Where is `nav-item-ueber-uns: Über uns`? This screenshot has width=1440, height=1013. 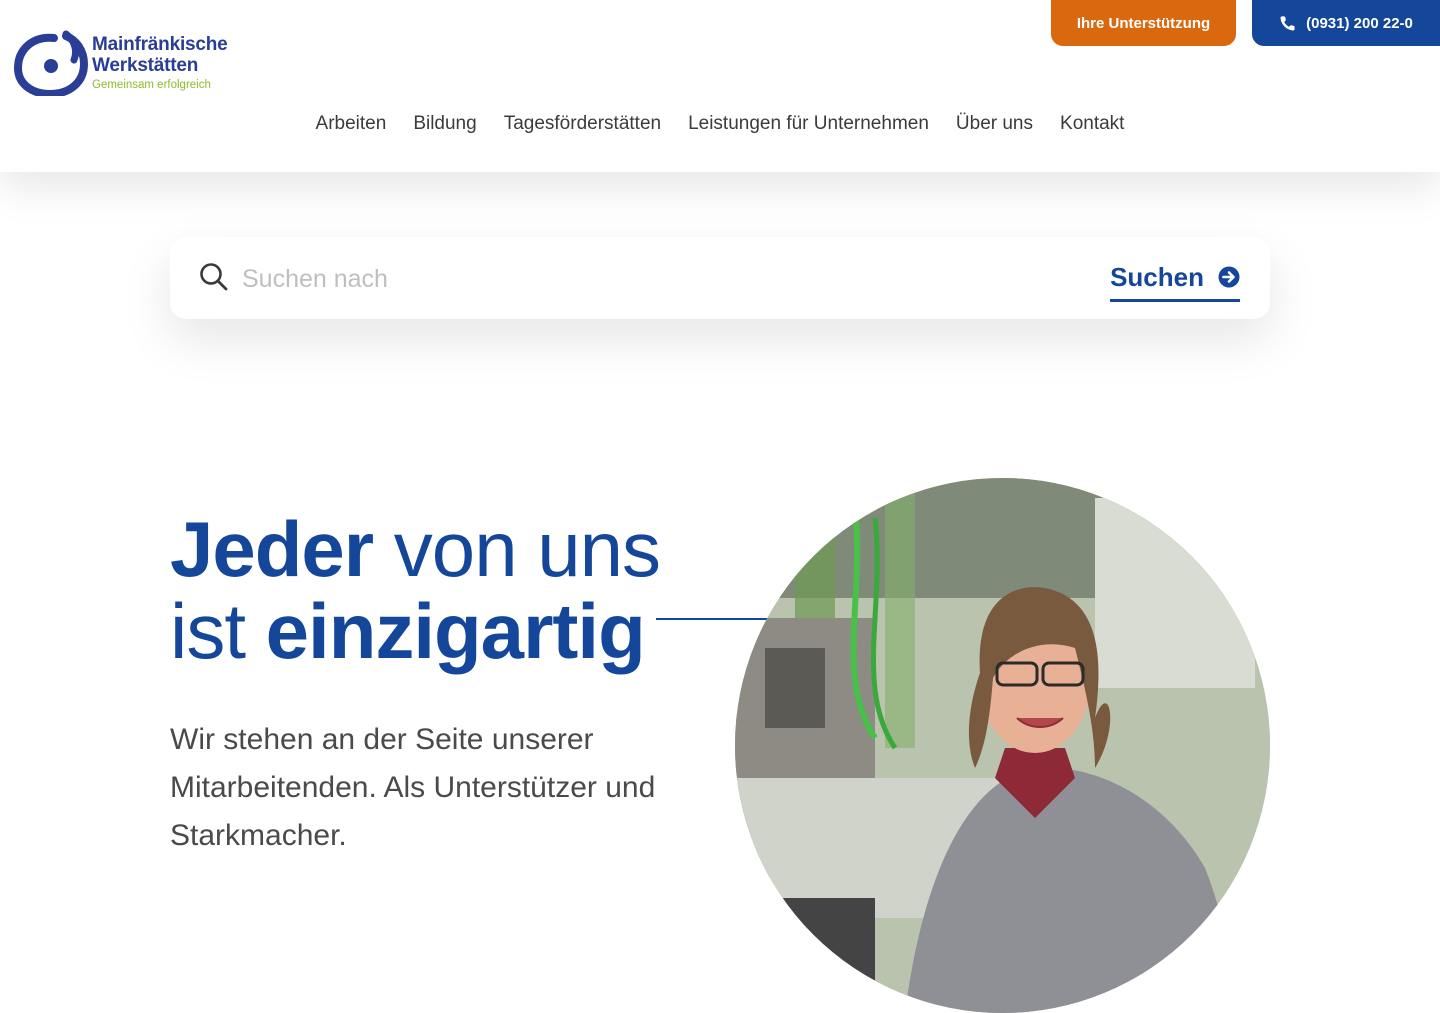
nav-item-ueber-uns: Über uns is located at coordinates (994, 124).